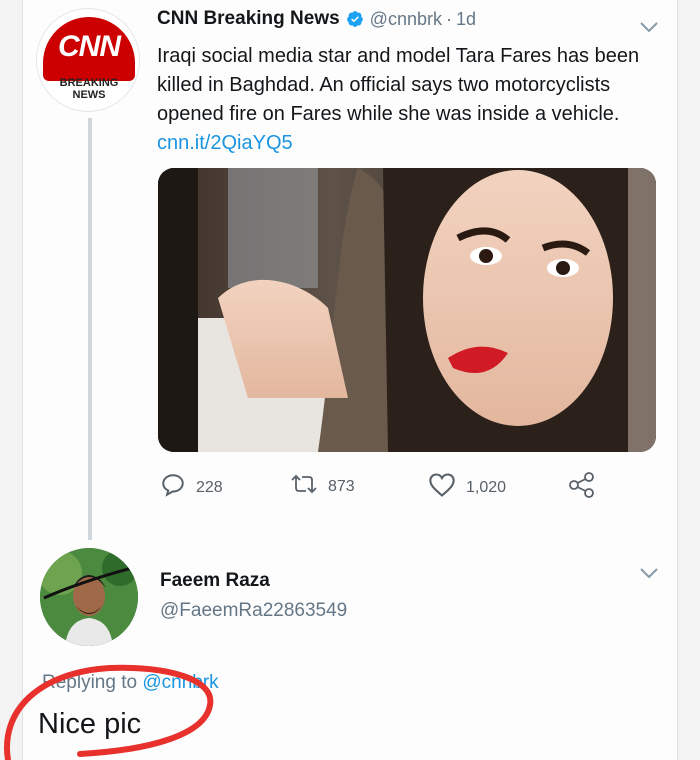  I want to click on cnn-avatar: CNN BREAKING NEWS, so click(88, 60).